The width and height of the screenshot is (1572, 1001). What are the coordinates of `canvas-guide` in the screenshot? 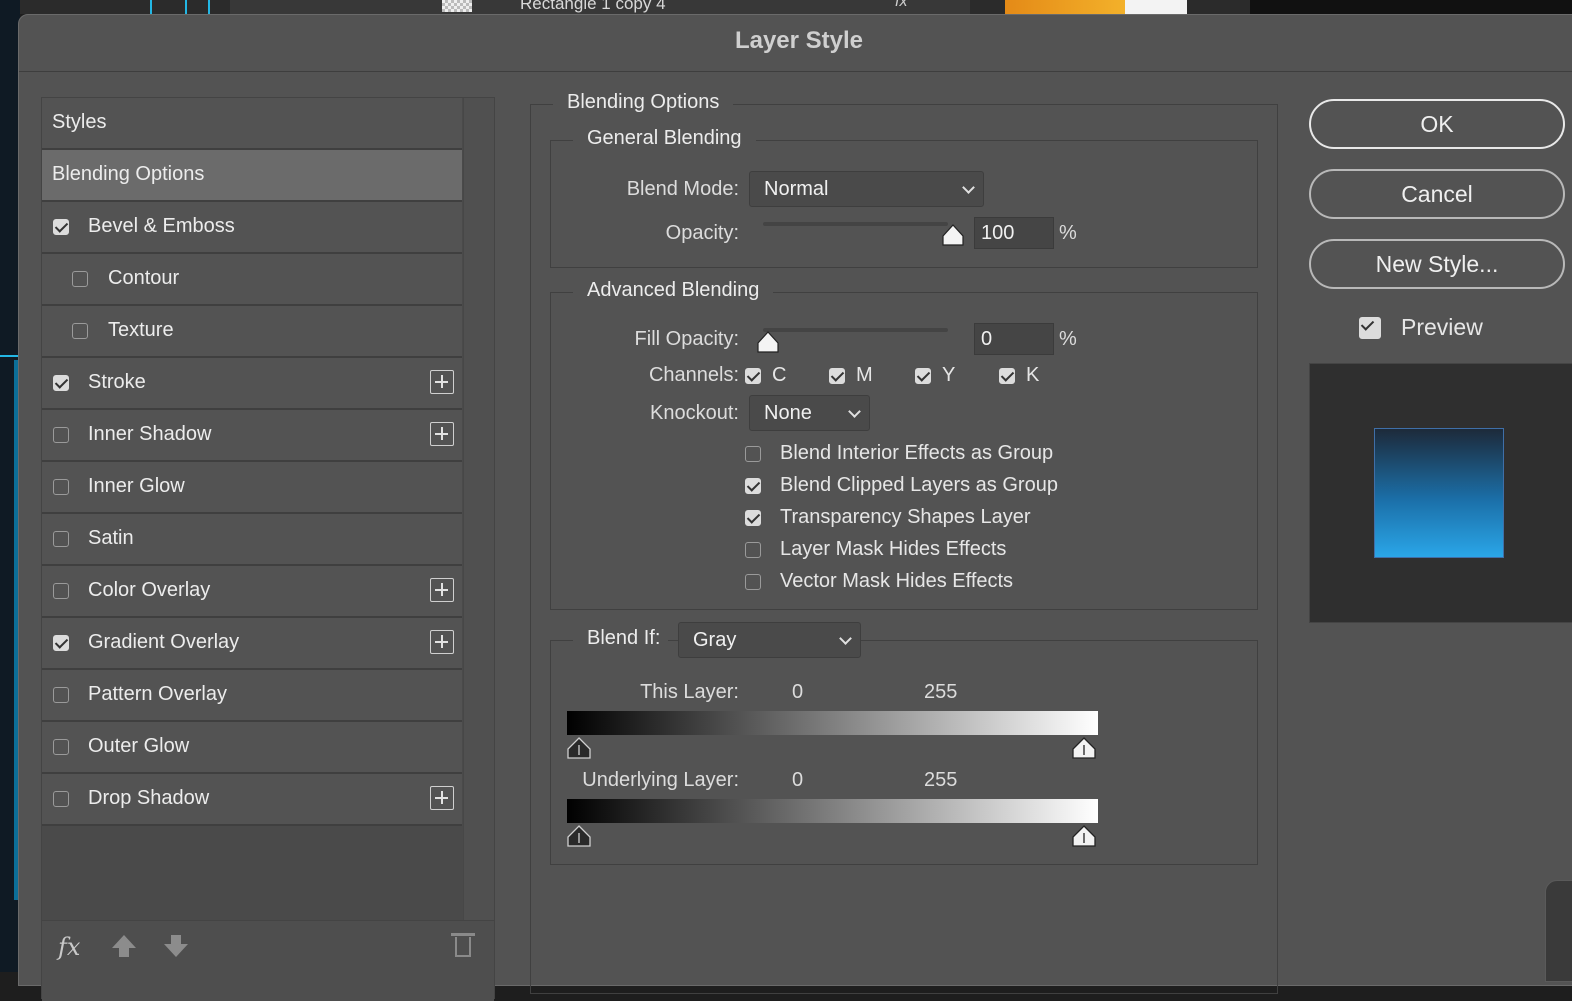 It's located at (151, 7).